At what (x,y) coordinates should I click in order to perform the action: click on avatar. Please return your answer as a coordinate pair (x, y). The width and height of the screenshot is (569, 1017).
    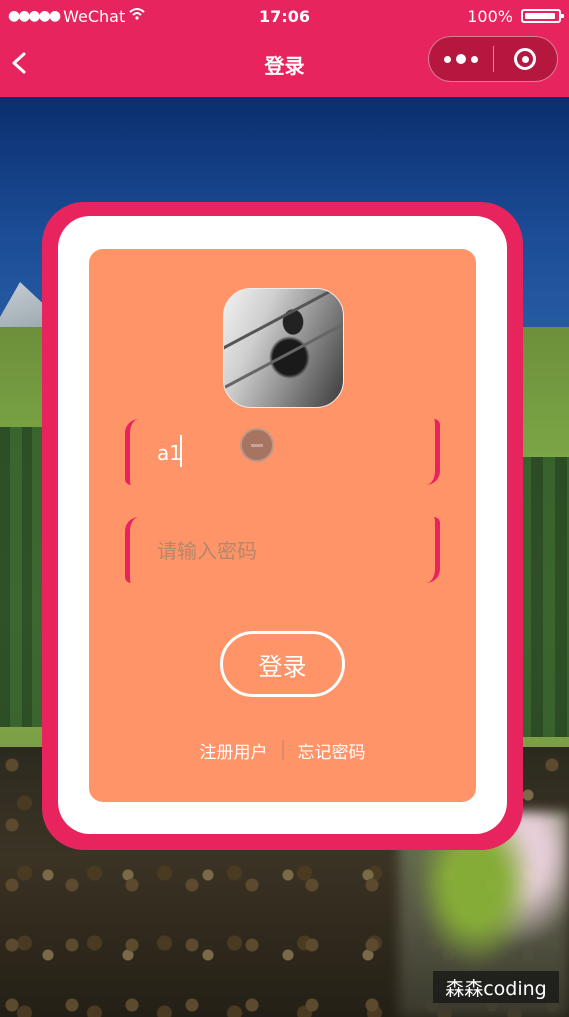
    Looking at the image, I should click on (283, 348).